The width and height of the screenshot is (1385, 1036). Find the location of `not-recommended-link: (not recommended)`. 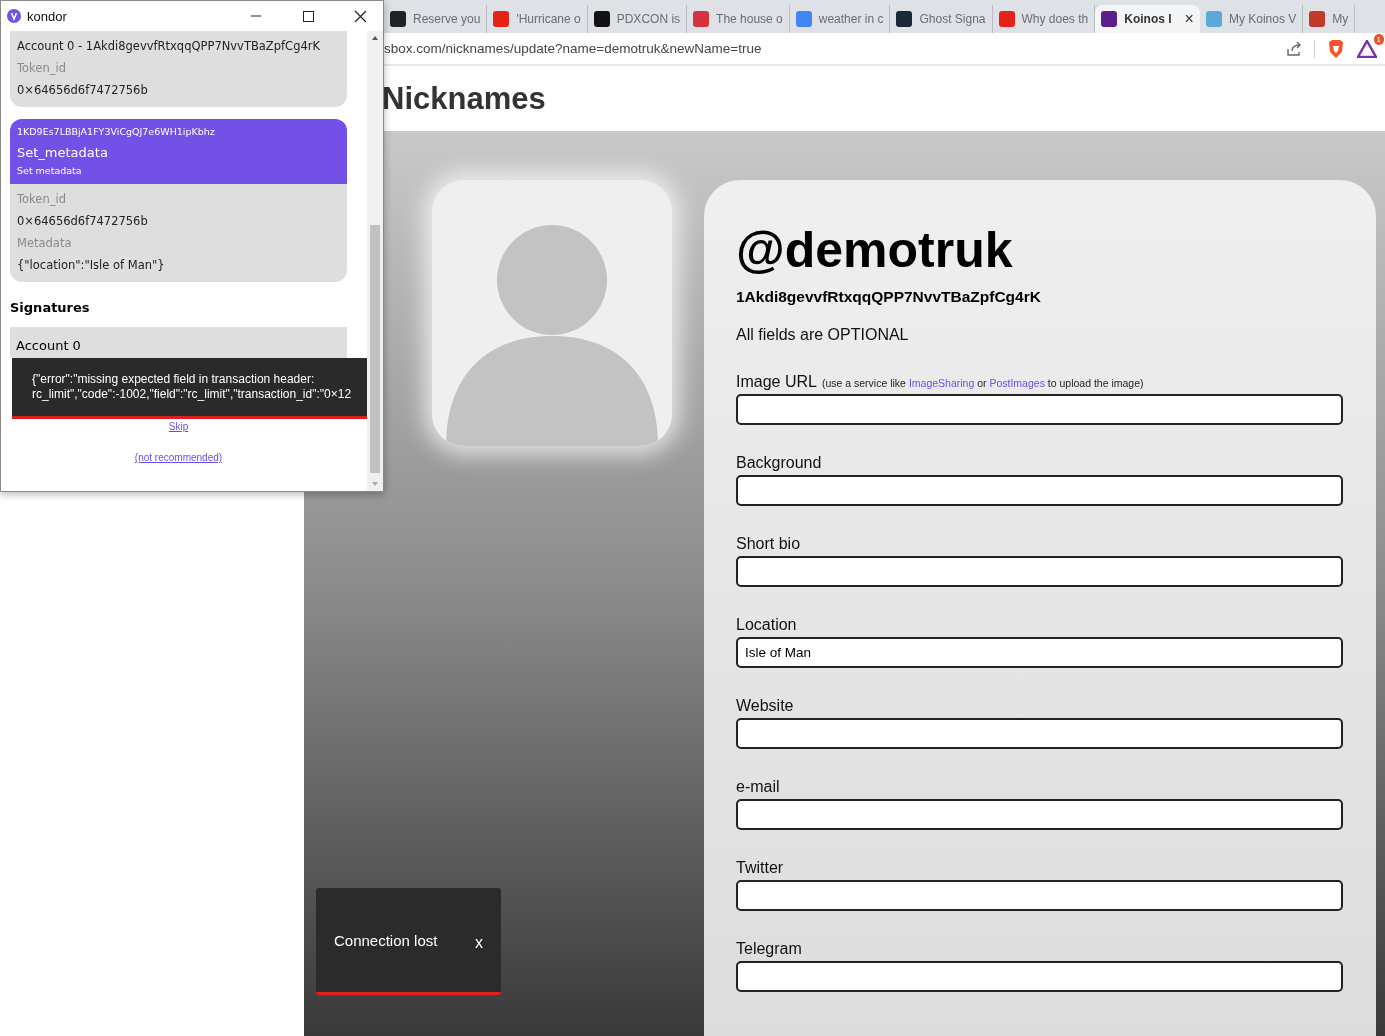

not-recommended-link: (not recommended) is located at coordinates (178, 457).